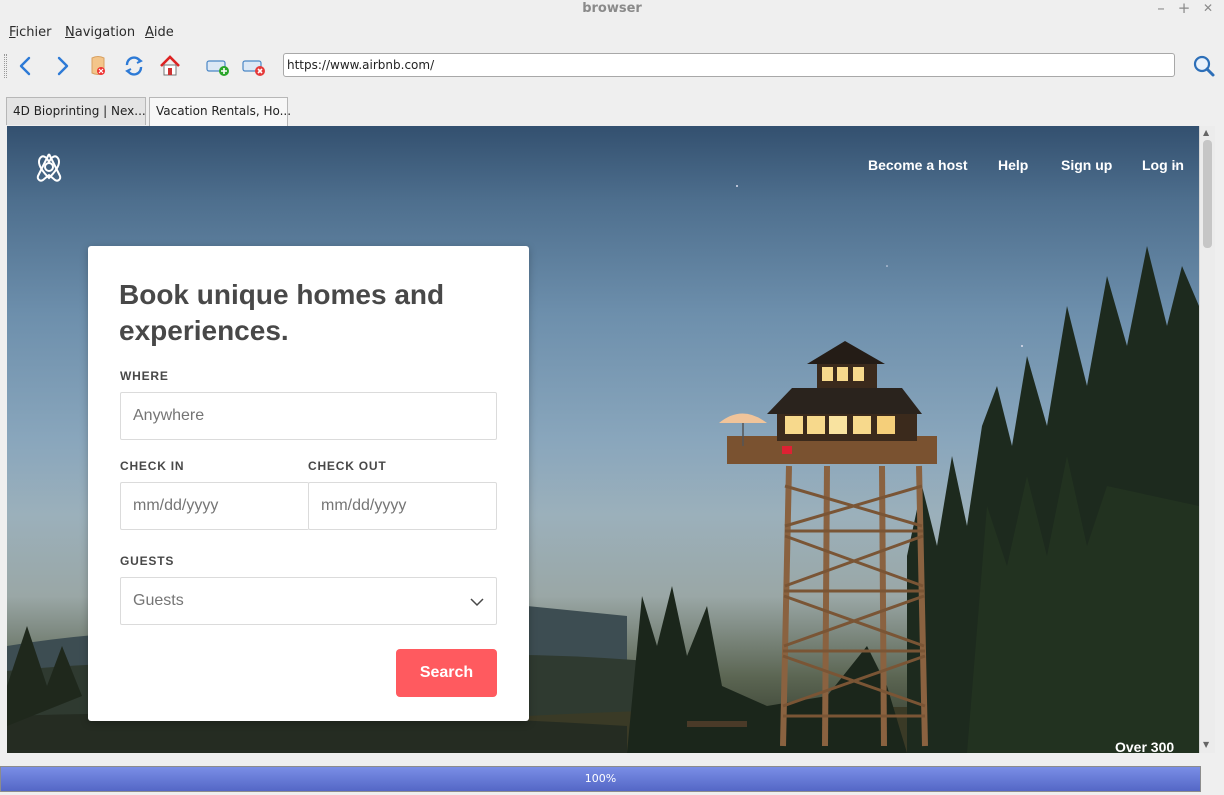  What do you see at coordinates (147, 561) in the screenshot?
I see `guests-label: GUESTS` at bounding box center [147, 561].